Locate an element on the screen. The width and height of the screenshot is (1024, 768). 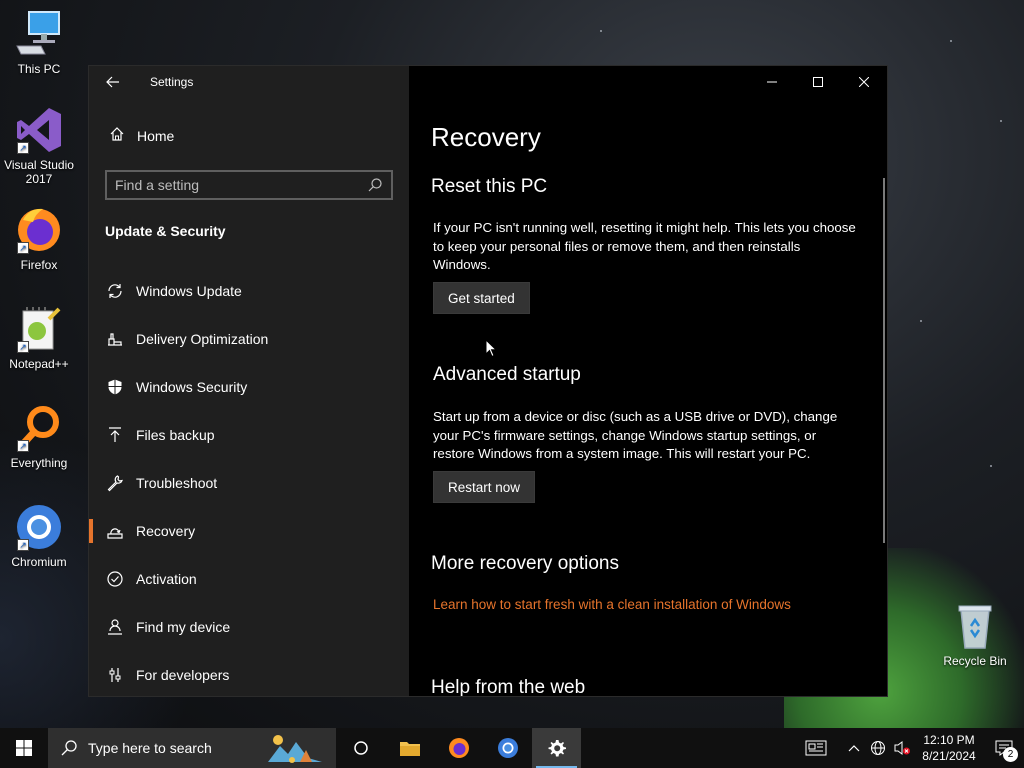
sidebar-item-label: Delivery Optimization is located at coordinates (202, 339).